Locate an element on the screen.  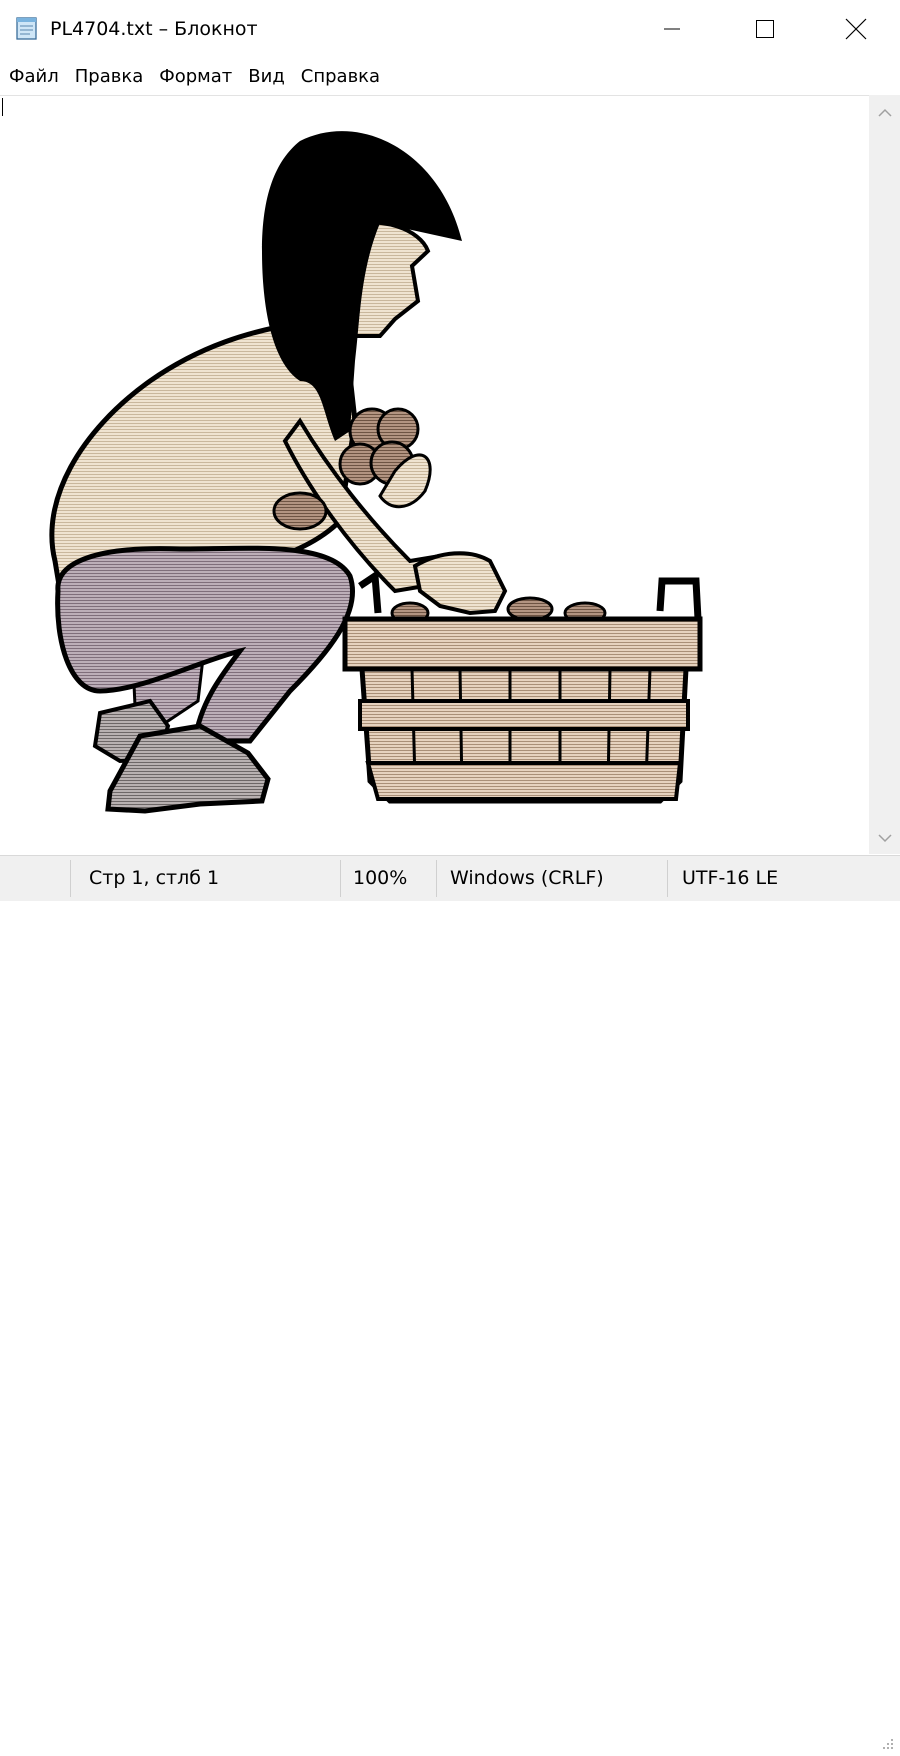
title-bar: PL4704.txt – Блокнот is located at coordinates (450, 29).